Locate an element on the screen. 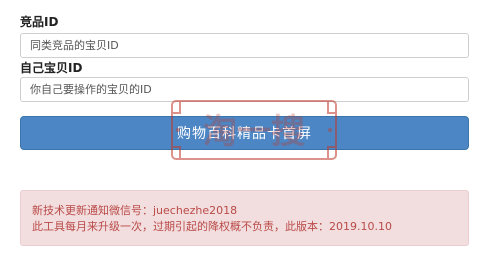 This screenshot has height=260, width=500. submit-button: 购物百科精品卡首屏 is located at coordinates (244, 133).